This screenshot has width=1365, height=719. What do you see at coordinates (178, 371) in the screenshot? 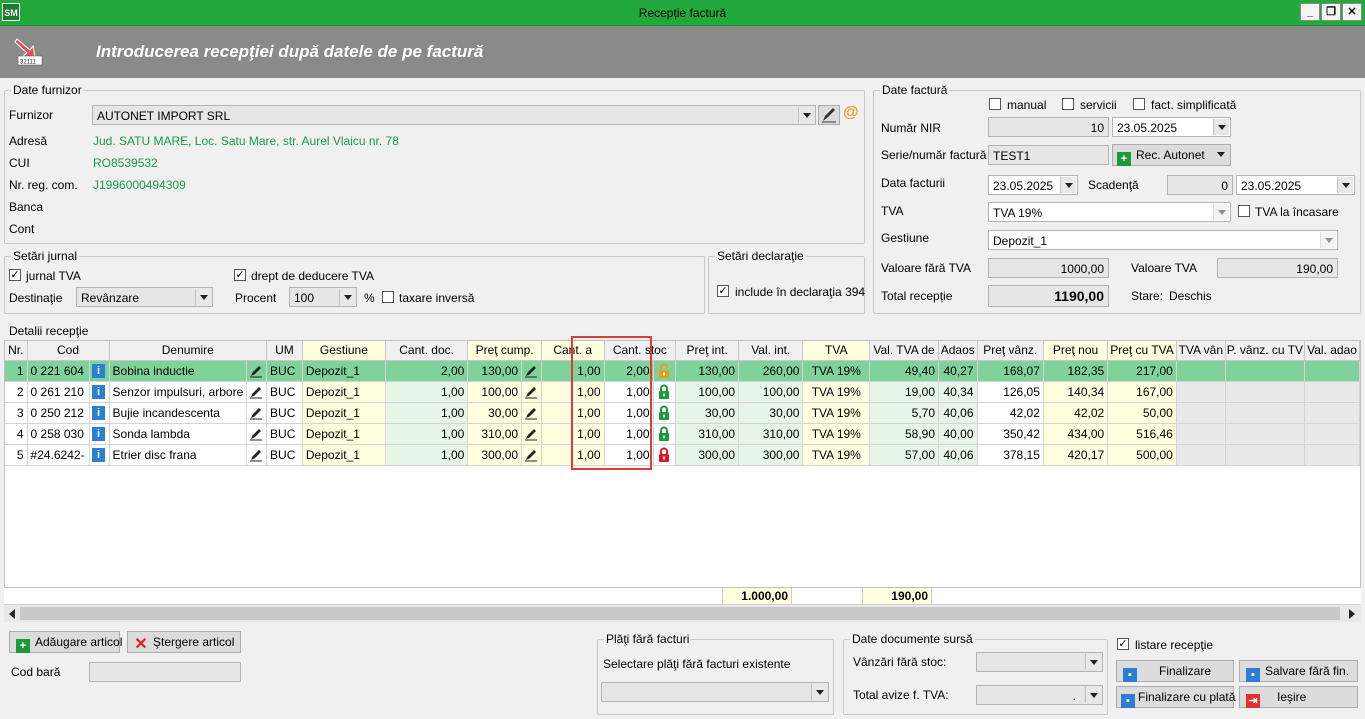
I see `cell-denumire: Bobina inductie` at bounding box center [178, 371].